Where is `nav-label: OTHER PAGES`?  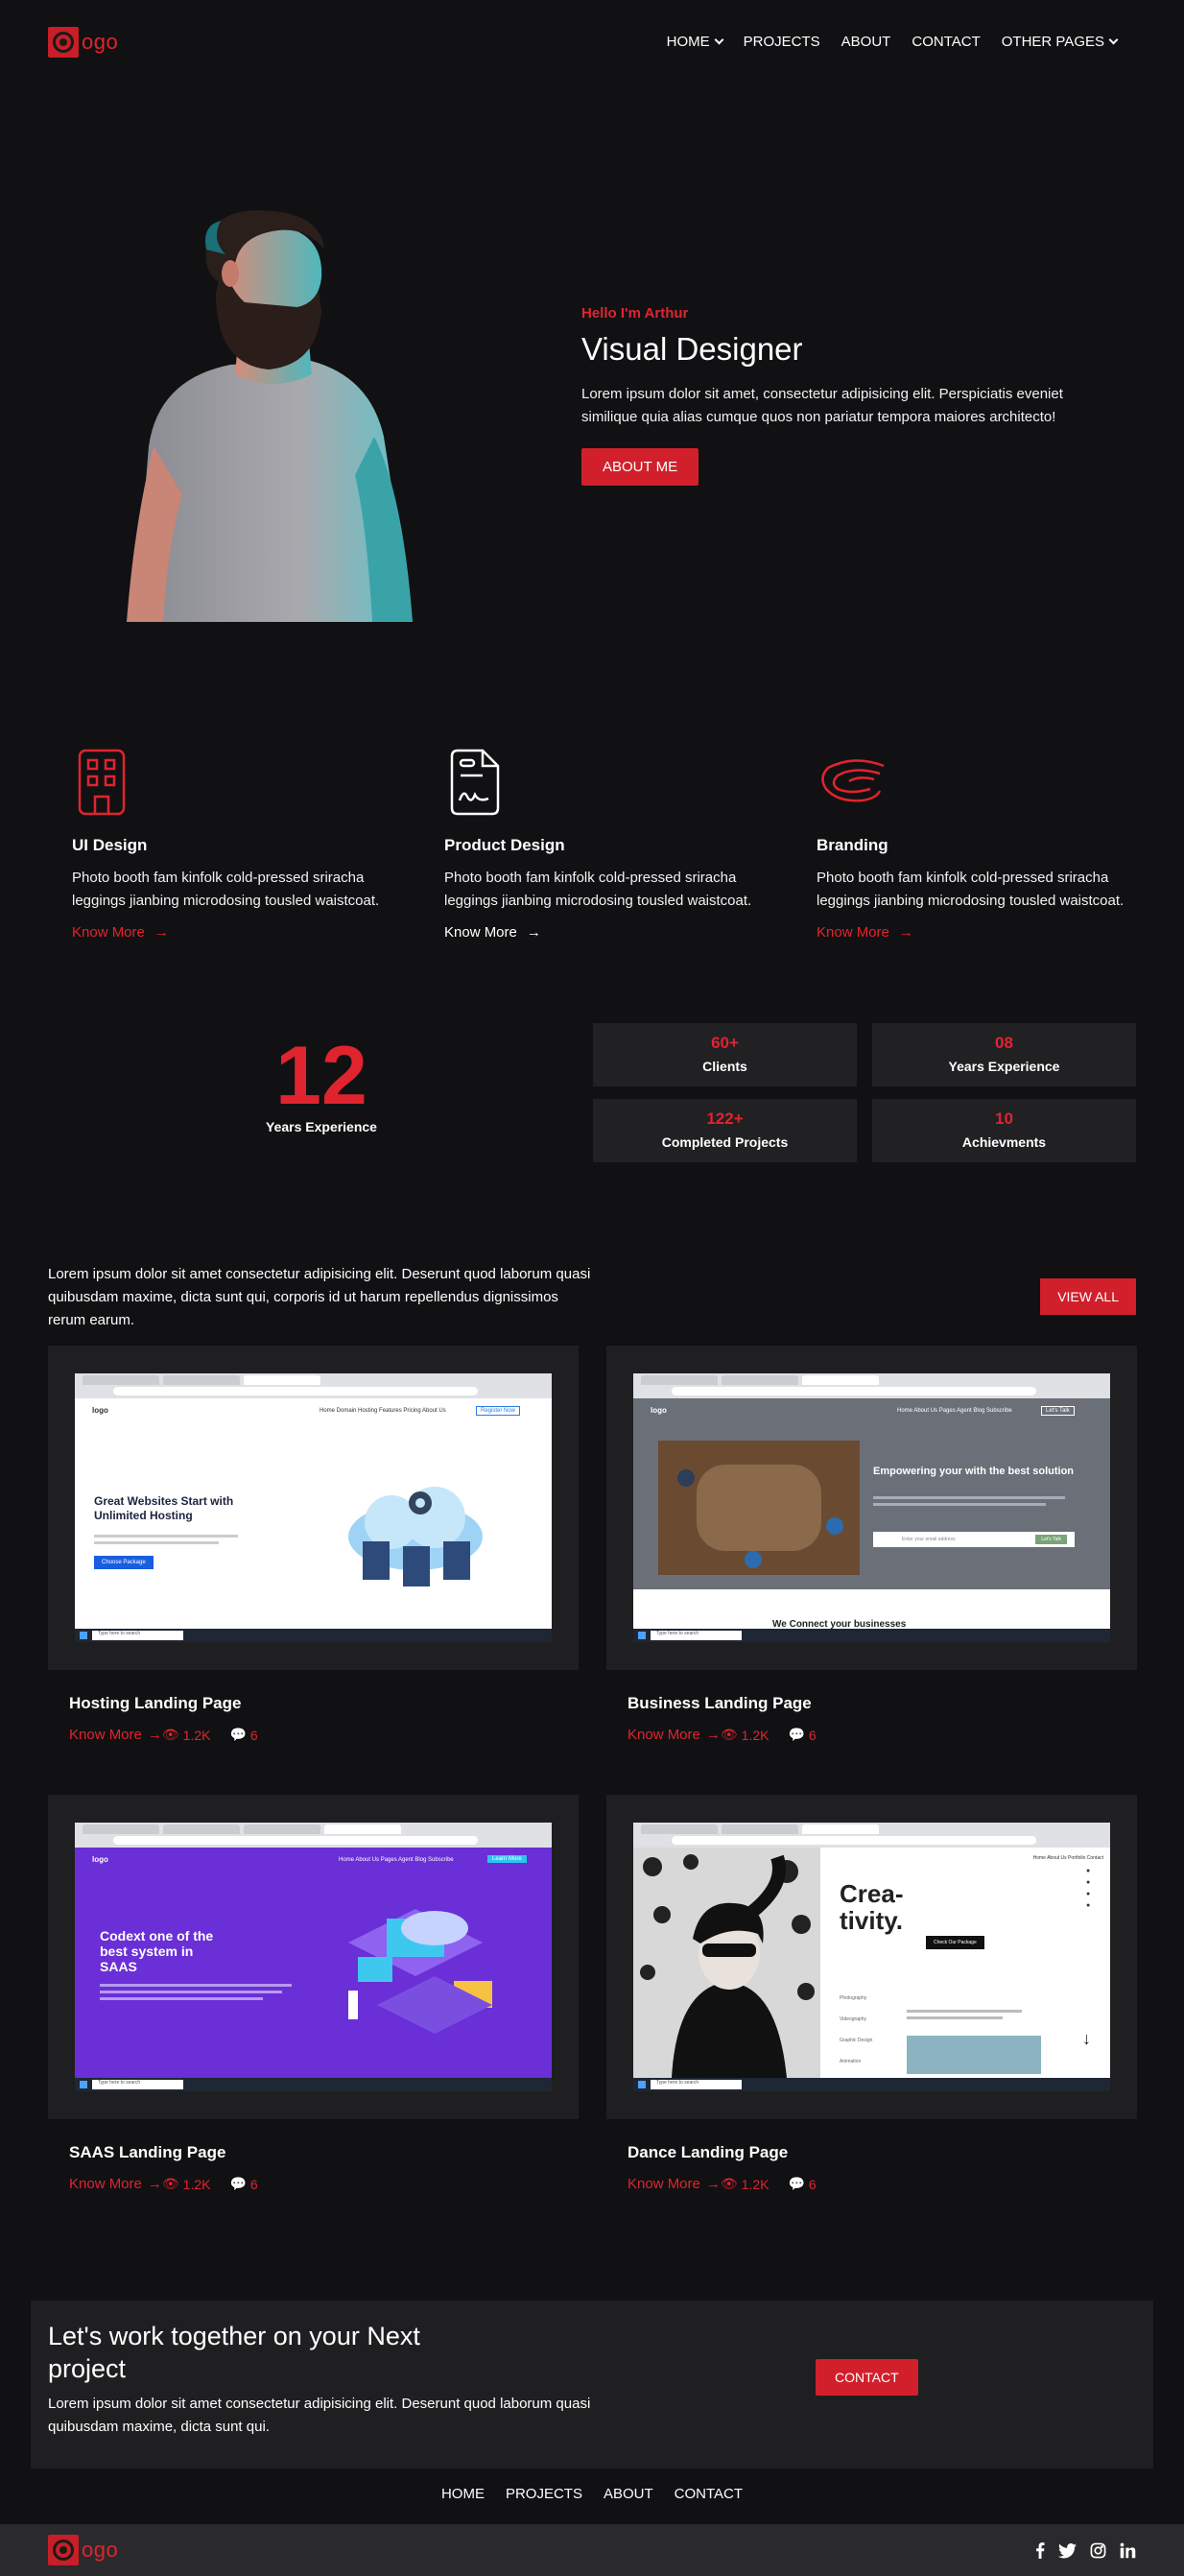
nav-label: OTHER PAGES is located at coordinates (1052, 42).